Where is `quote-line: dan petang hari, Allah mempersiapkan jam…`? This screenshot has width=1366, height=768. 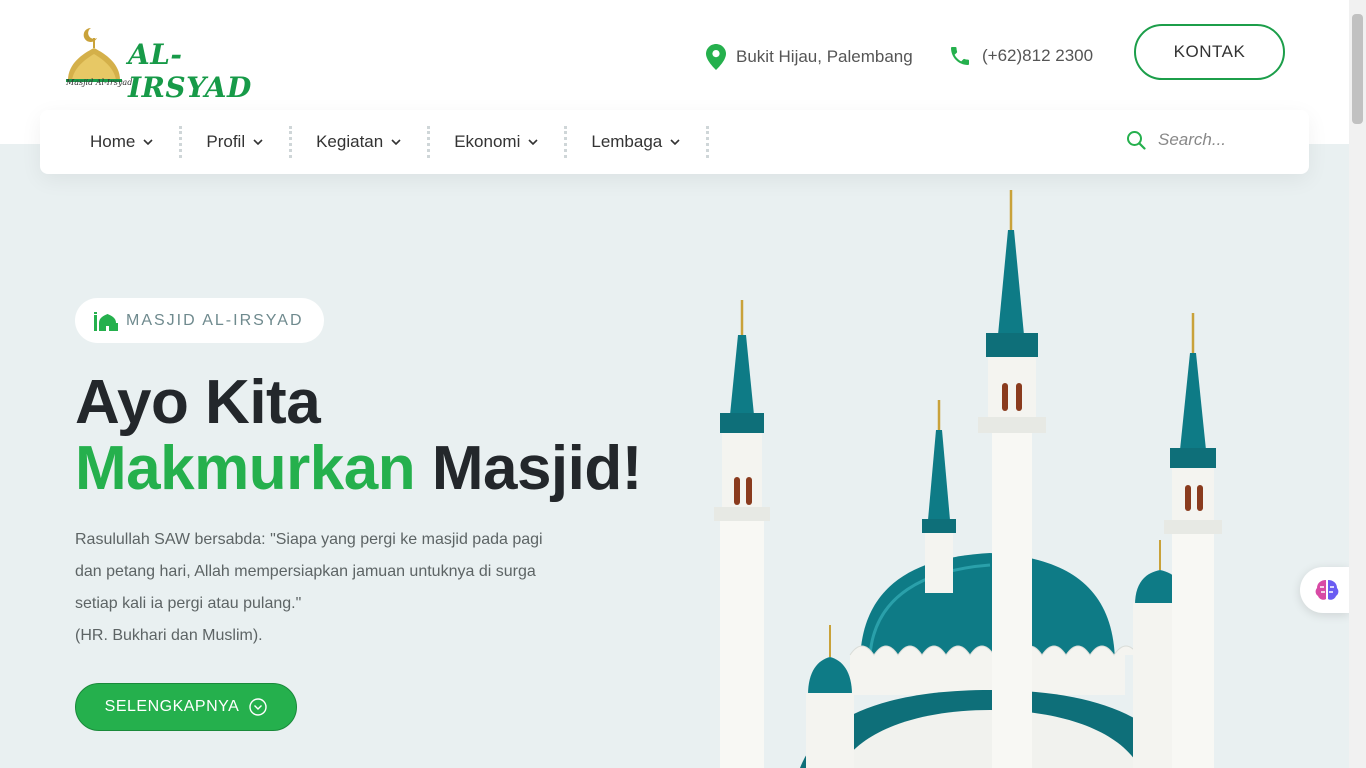
quote-line: dan petang hari, Allah mempersiapkan jam… is located at coordinates (305, 571).